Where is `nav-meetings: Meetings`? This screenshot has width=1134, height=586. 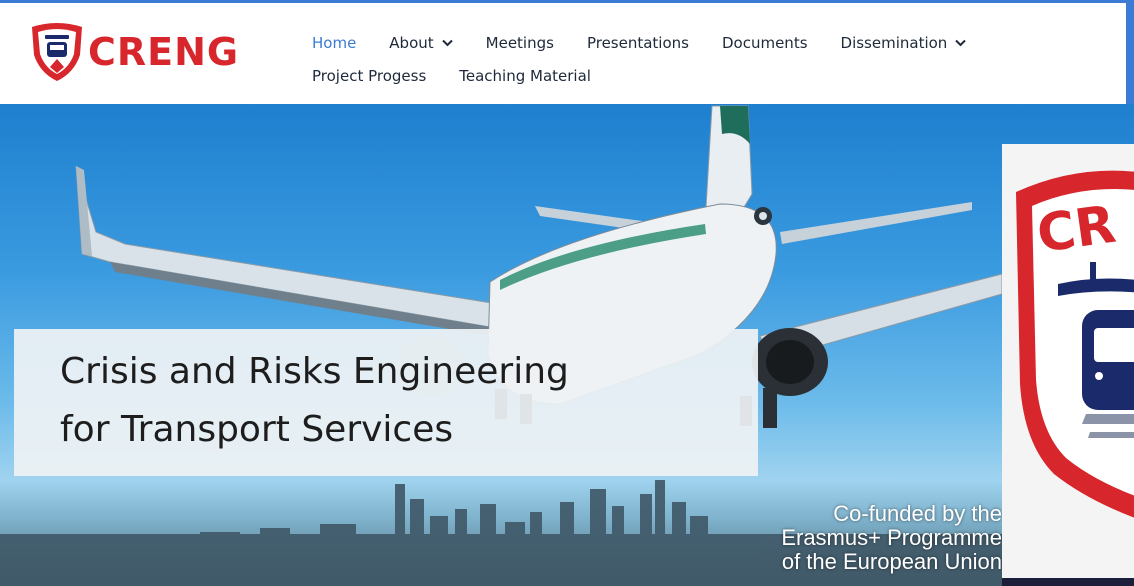 nav-meetings: Meetings is located at coordinates (520, 43).